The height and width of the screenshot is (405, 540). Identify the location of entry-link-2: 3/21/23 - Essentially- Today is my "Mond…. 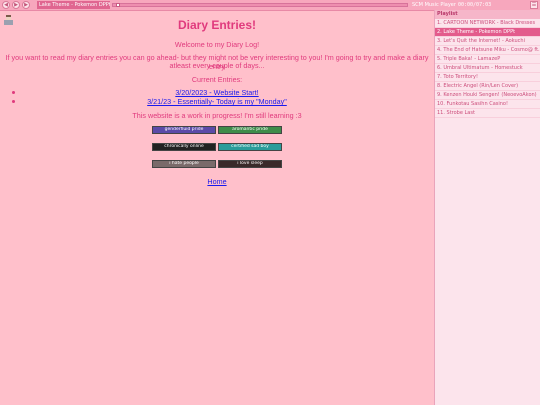
(217, 101).